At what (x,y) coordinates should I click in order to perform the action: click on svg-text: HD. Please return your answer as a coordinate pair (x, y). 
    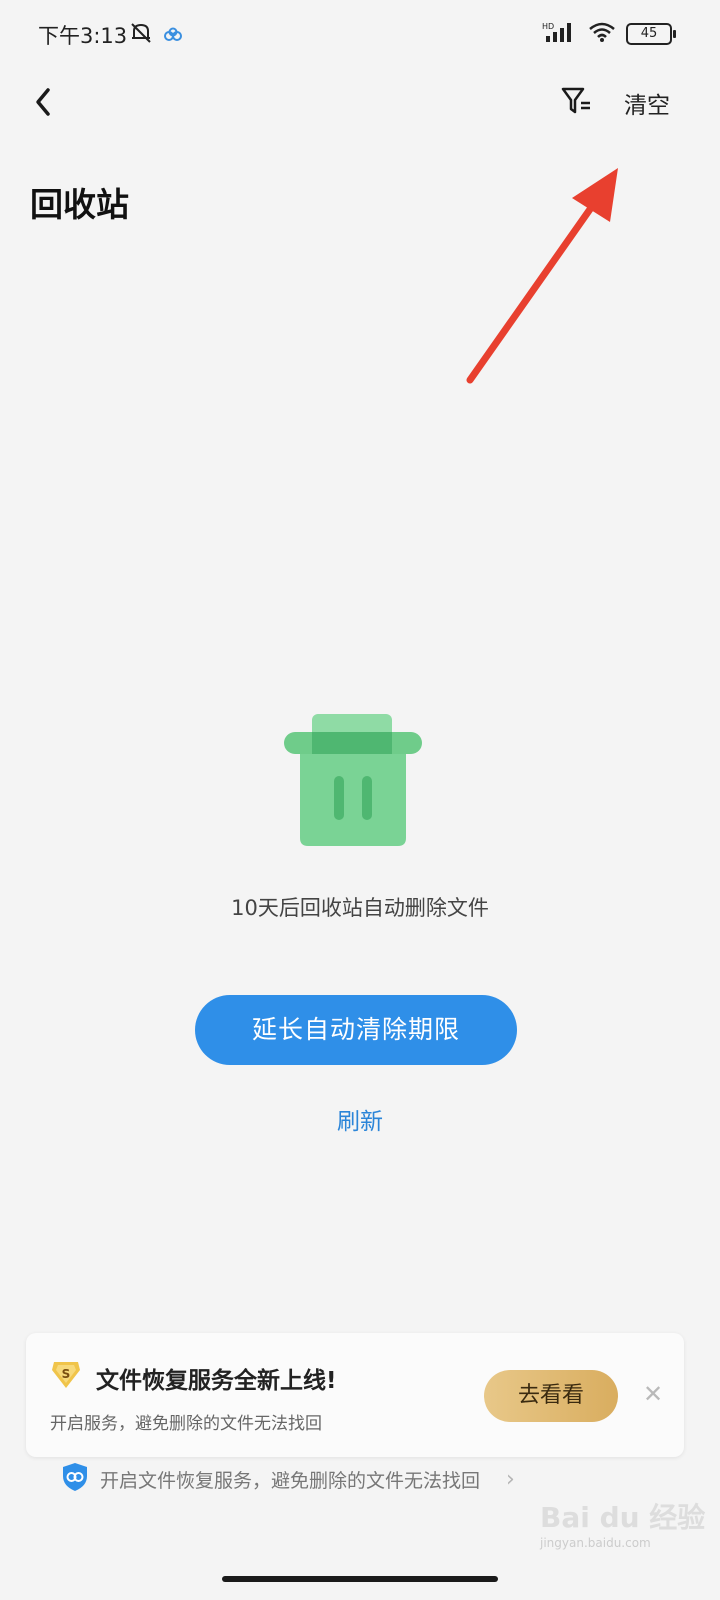
    Looking at the image, I should click on (548, 26).